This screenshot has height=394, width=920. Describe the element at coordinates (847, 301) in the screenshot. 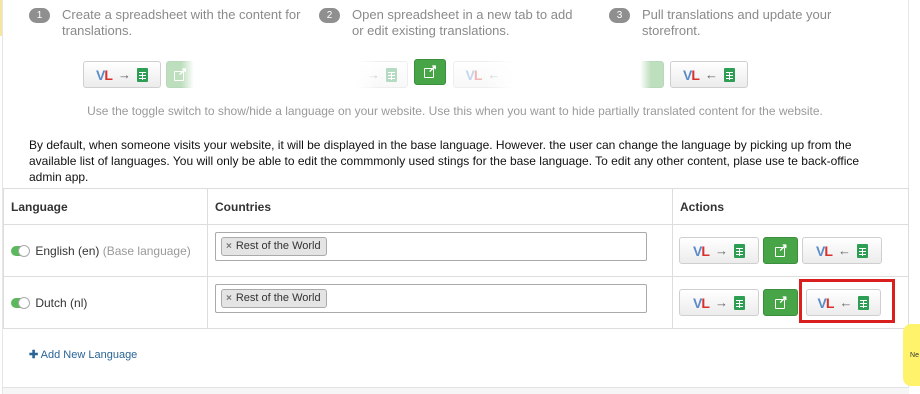

I see `highlight-box` at that location.